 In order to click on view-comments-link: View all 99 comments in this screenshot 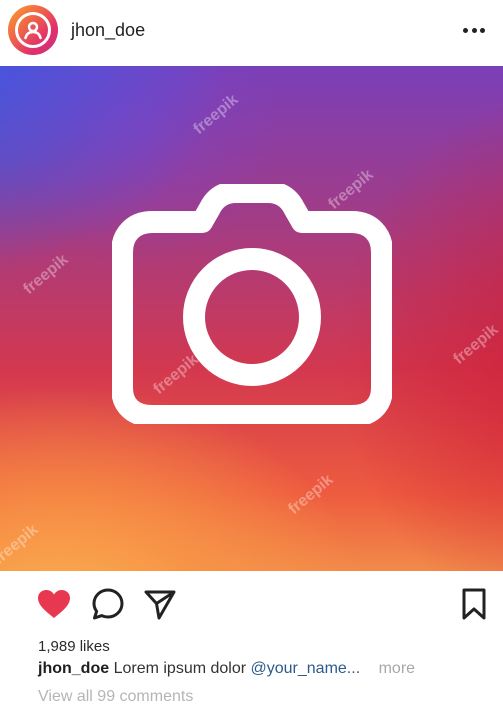, I will do `click(115, 697)`.